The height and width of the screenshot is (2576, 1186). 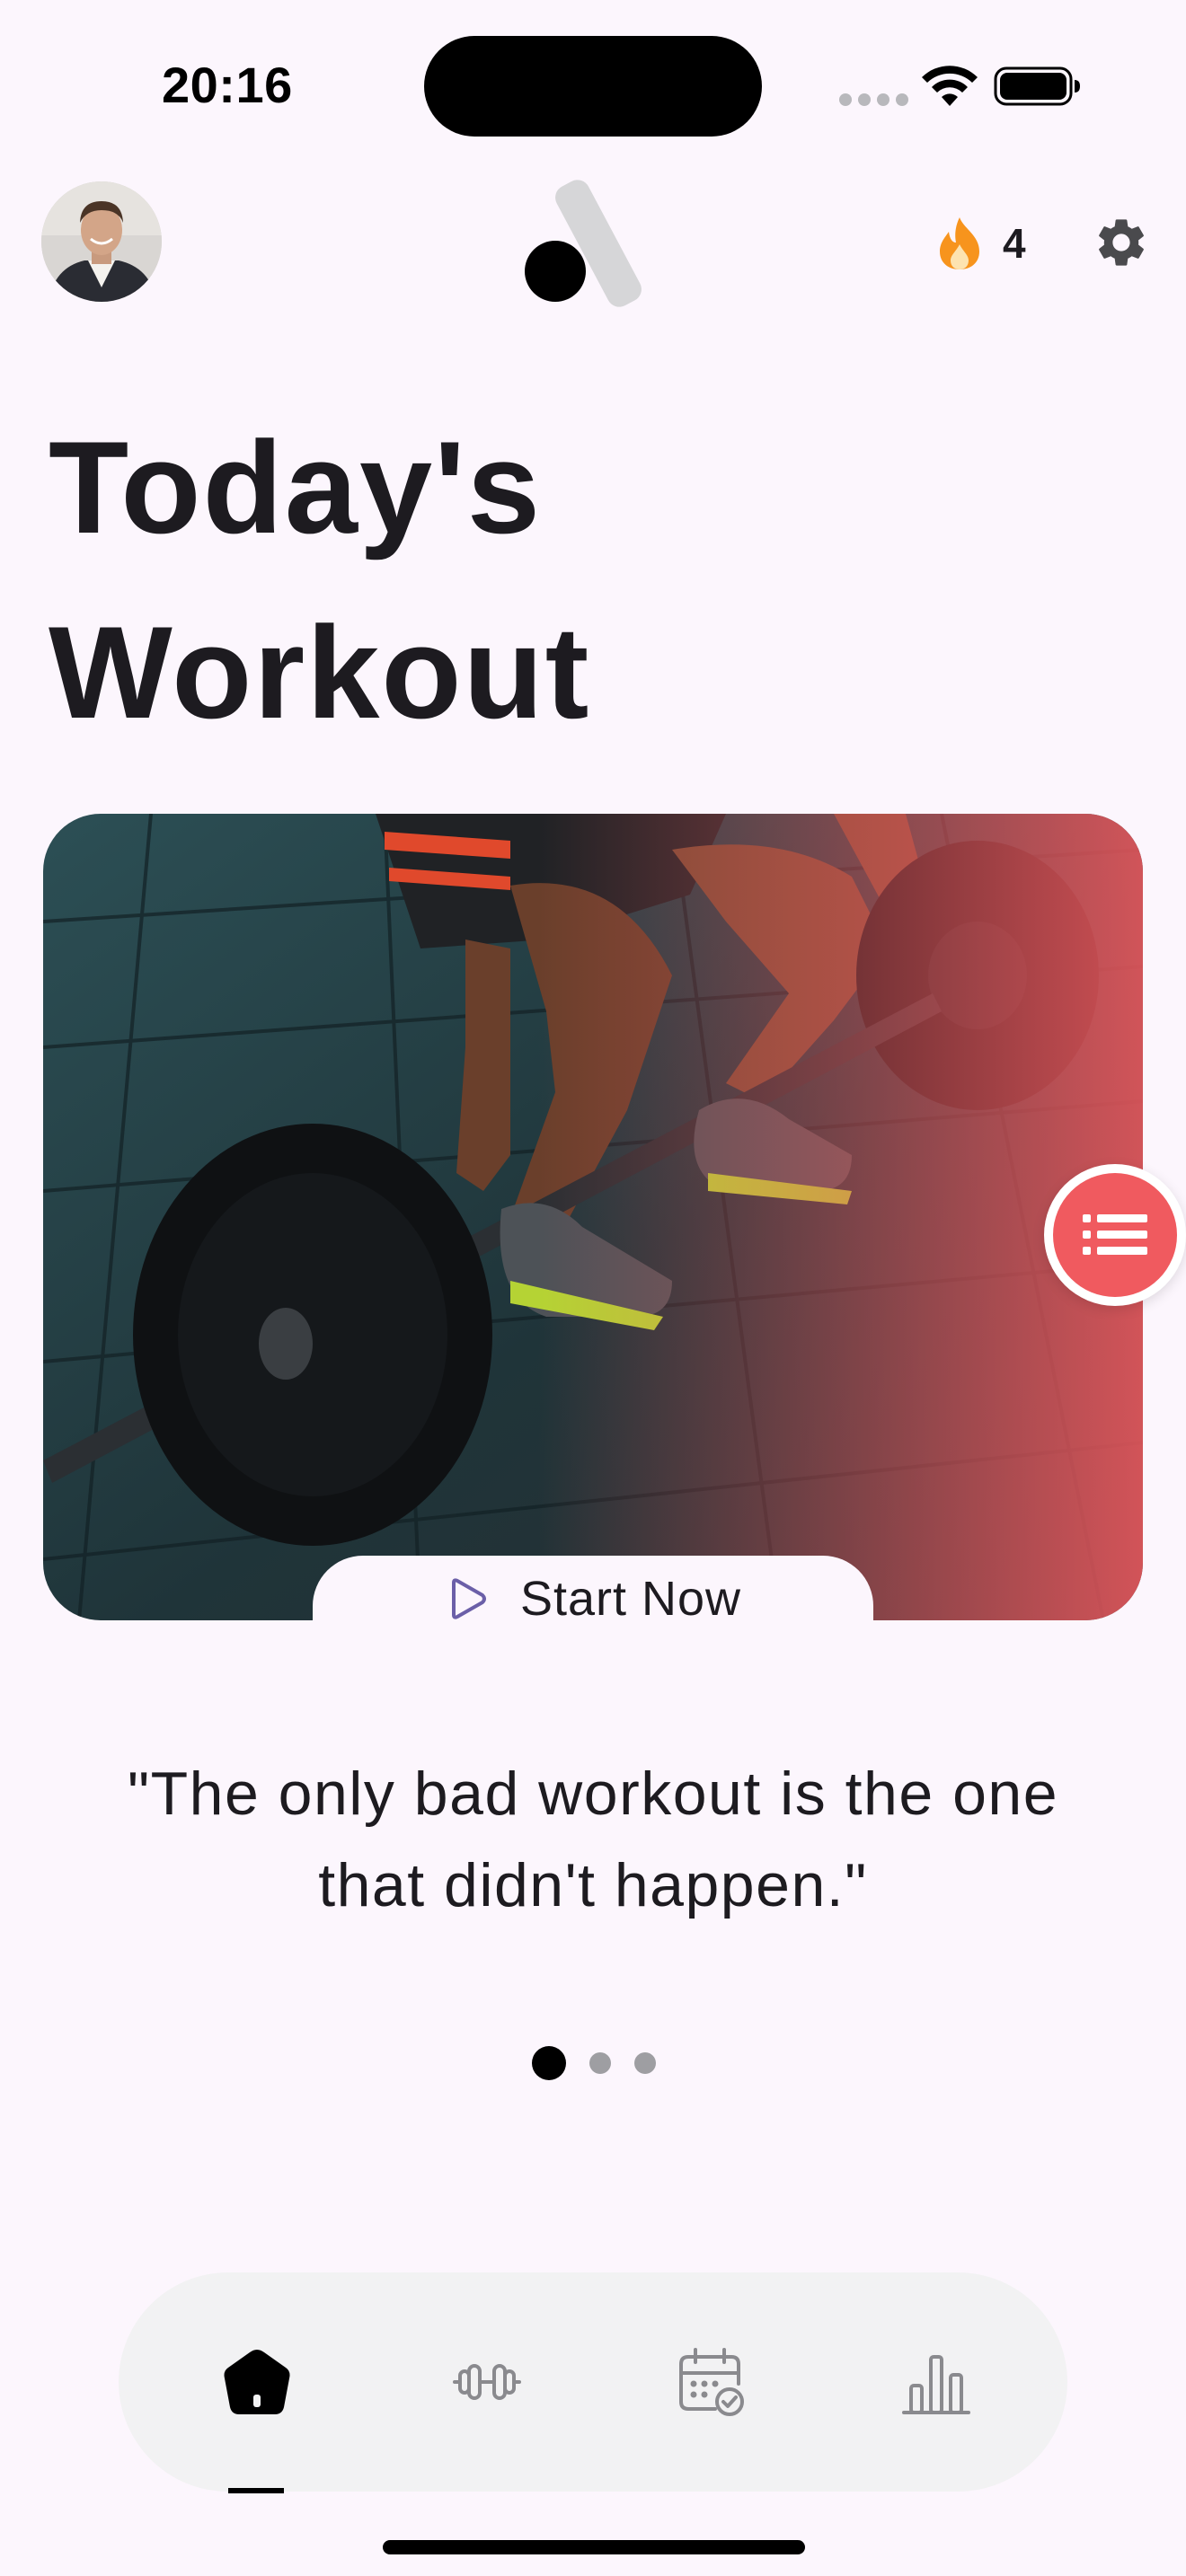 I want to click on cellular-signal-icon, so click(x=877, y=101).